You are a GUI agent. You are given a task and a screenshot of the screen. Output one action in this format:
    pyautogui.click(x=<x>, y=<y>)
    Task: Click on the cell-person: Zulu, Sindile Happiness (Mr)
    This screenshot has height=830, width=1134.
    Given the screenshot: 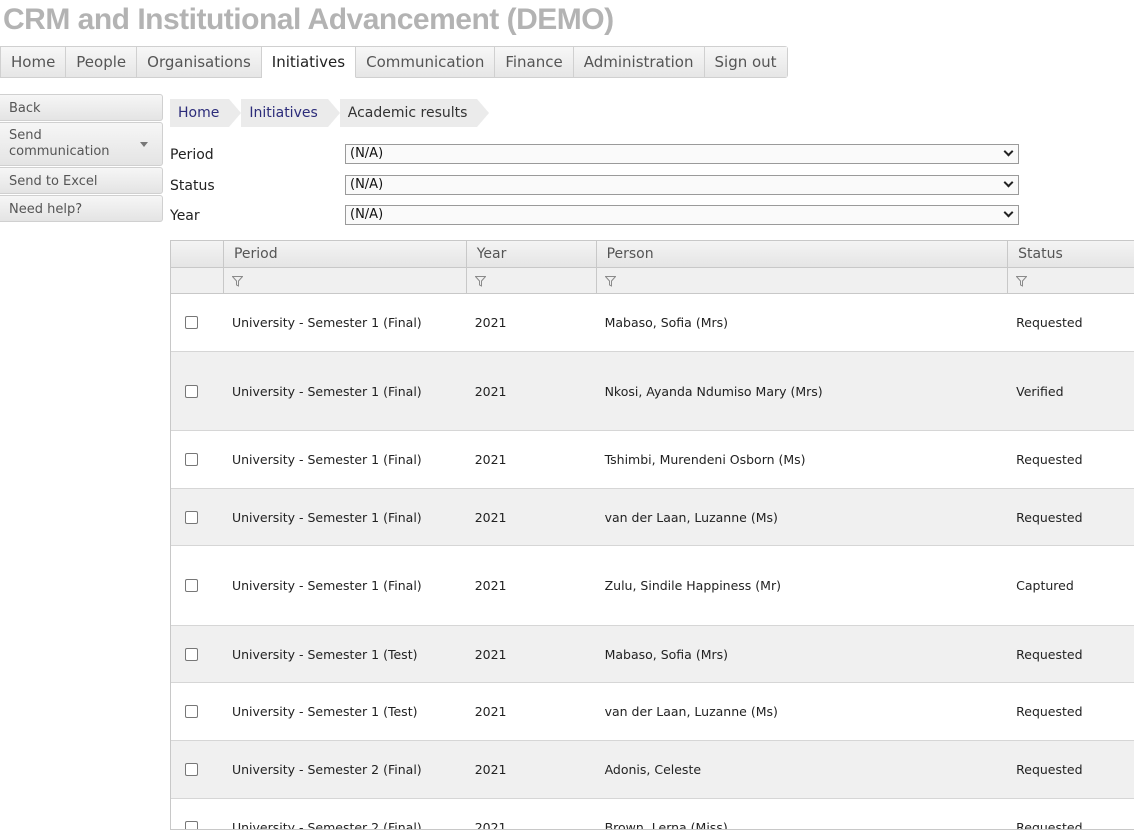 What is the action you would take?
    pyautogui.click(x=692, y=585)
    